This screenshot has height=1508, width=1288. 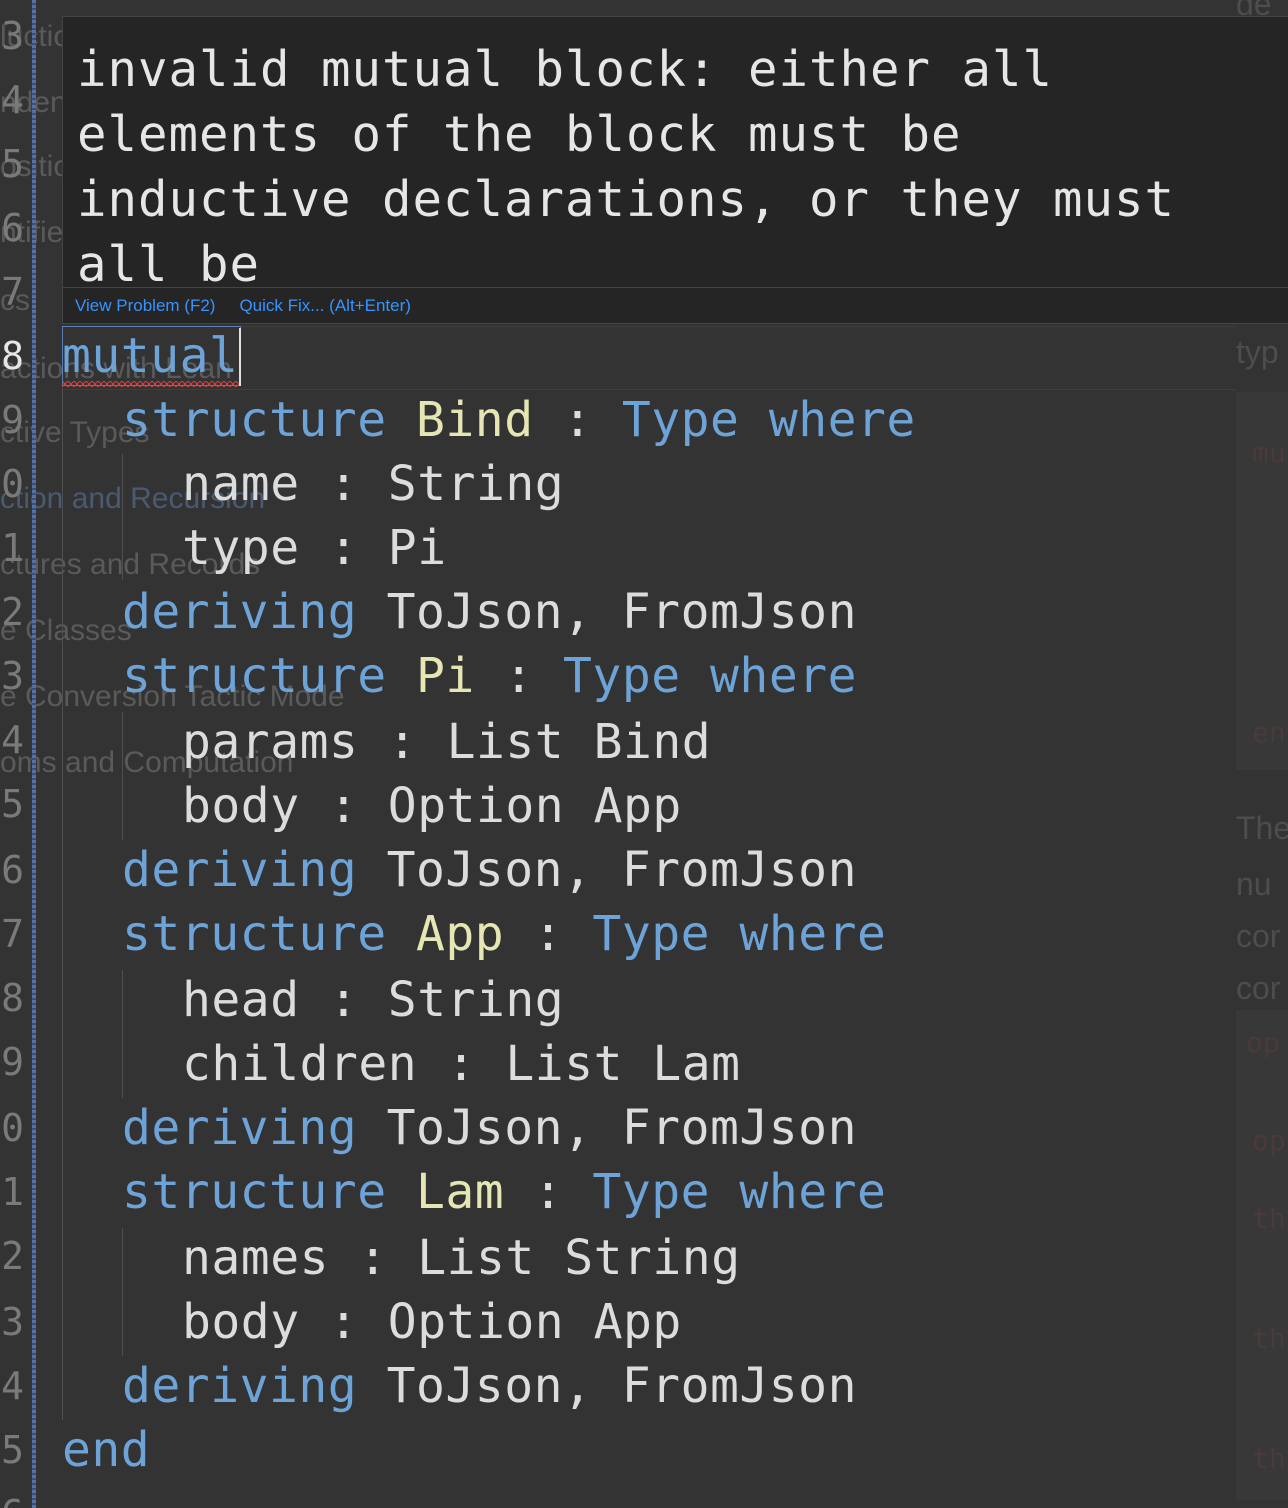 I want to click on code-line-structure-app: structure App : Type where, so click(x=504, y=934).